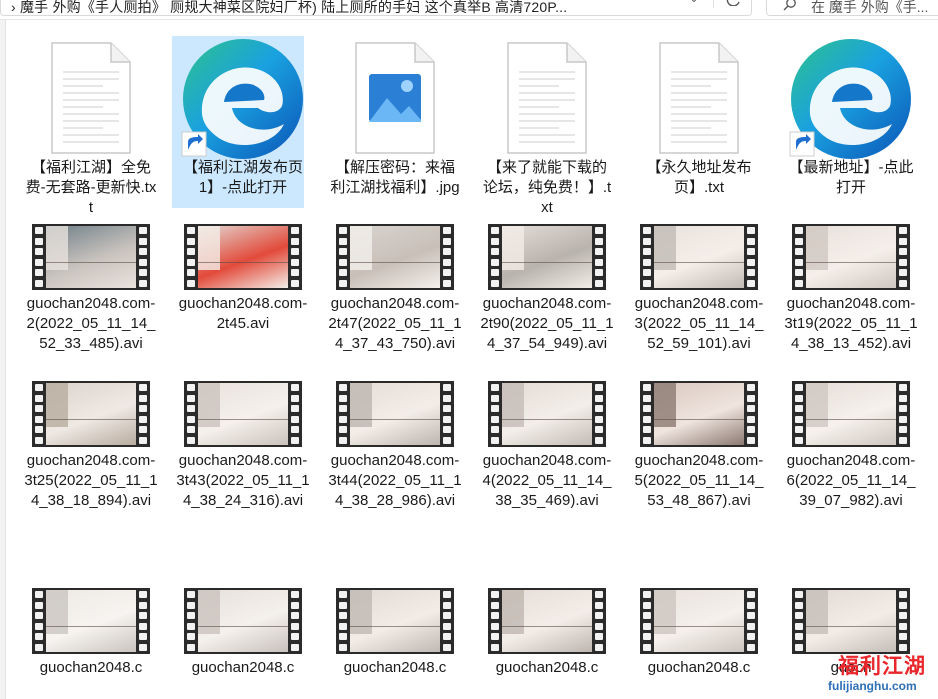  What do you see at coordinates (395, 98) in the screenshot?
I see `image-file-icon` at bounding box center [395, 98].